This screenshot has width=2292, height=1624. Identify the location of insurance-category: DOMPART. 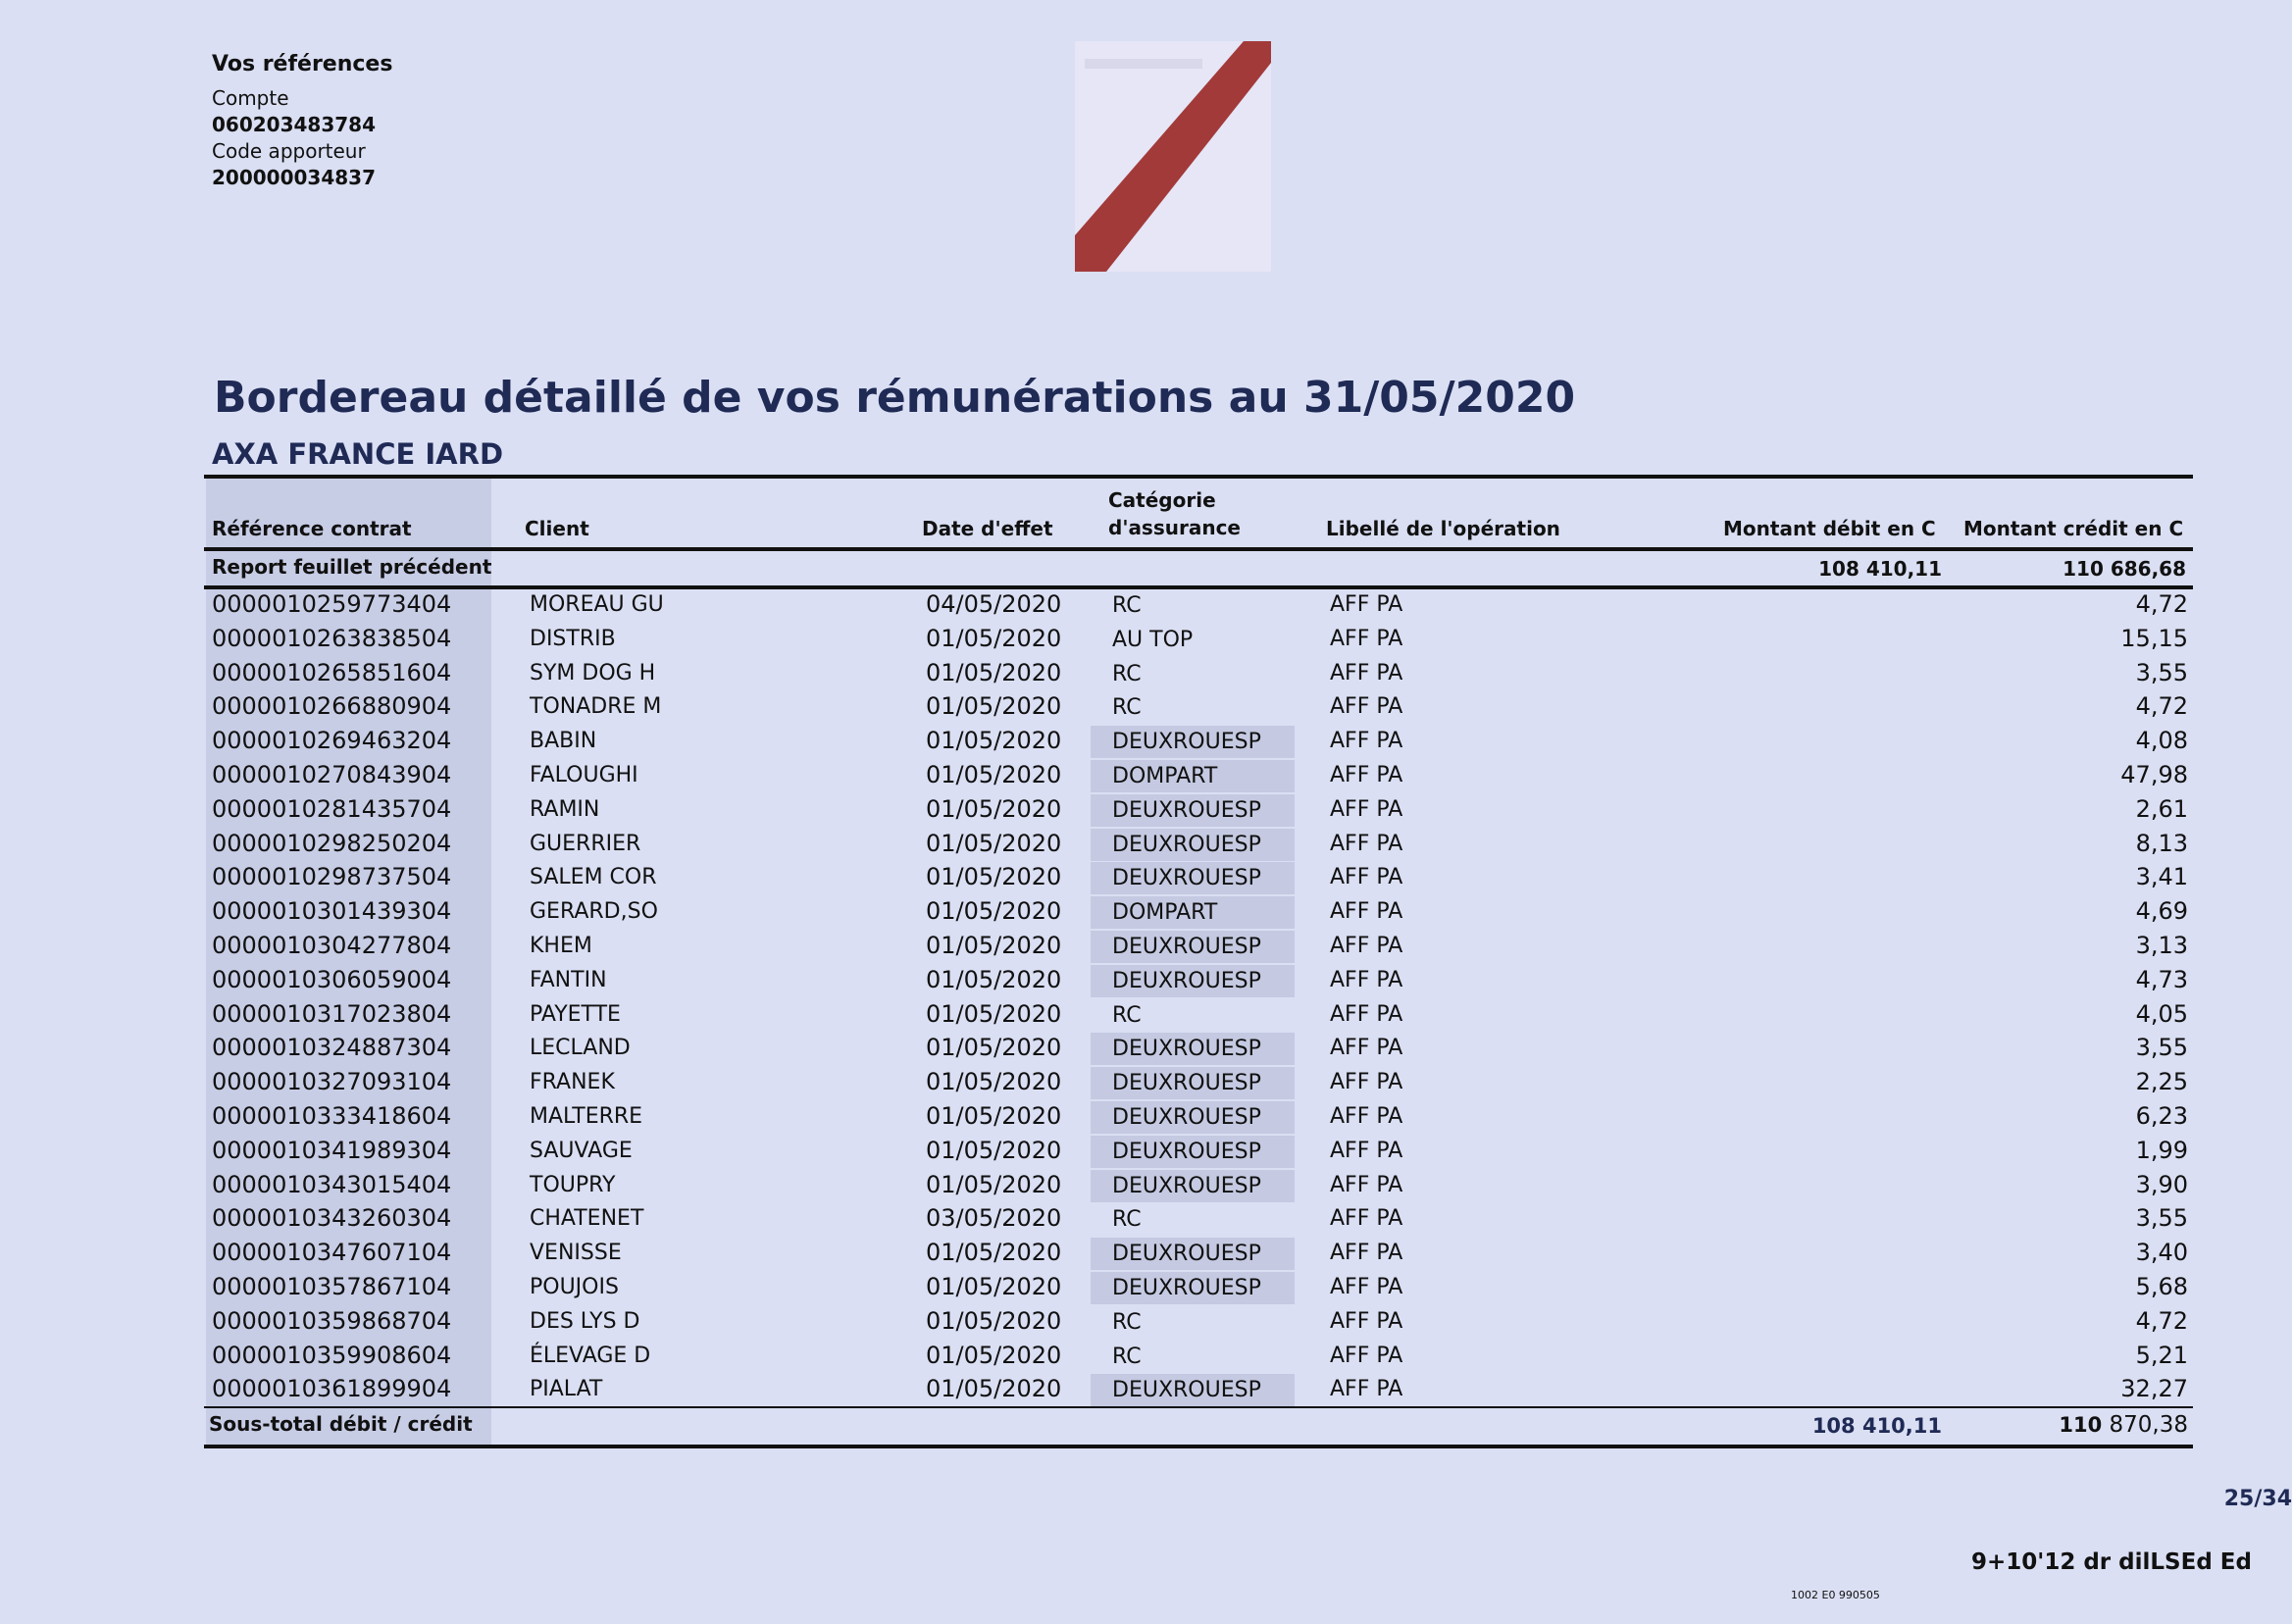
(1193, 775).